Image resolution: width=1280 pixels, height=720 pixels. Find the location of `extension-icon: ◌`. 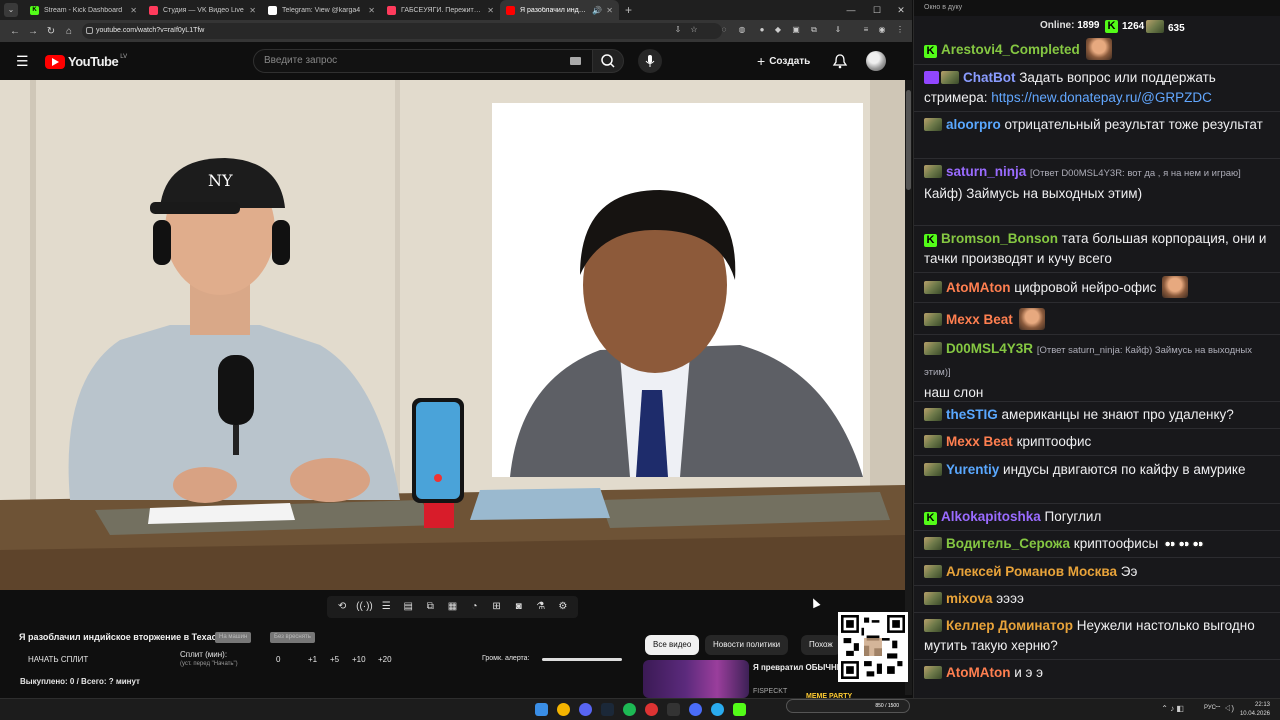

extension-icon: ◌ is located at coordinates (724, 30).